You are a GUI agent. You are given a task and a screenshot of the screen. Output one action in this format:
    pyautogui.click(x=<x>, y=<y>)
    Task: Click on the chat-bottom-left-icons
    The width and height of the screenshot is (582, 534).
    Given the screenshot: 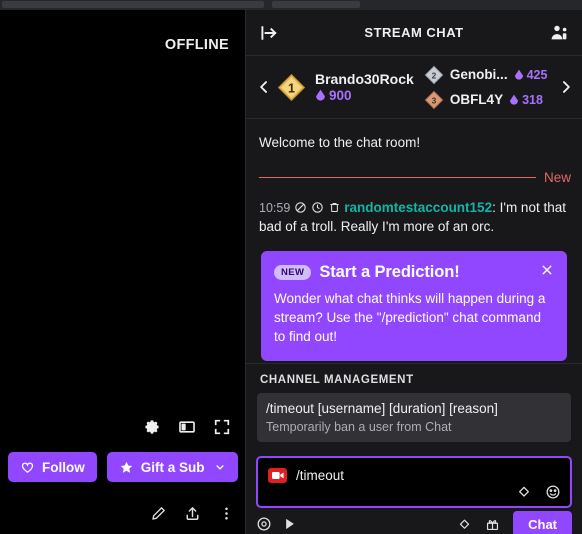 What is the action you would take?
    pyautogui.click(x=277, y=524)
    